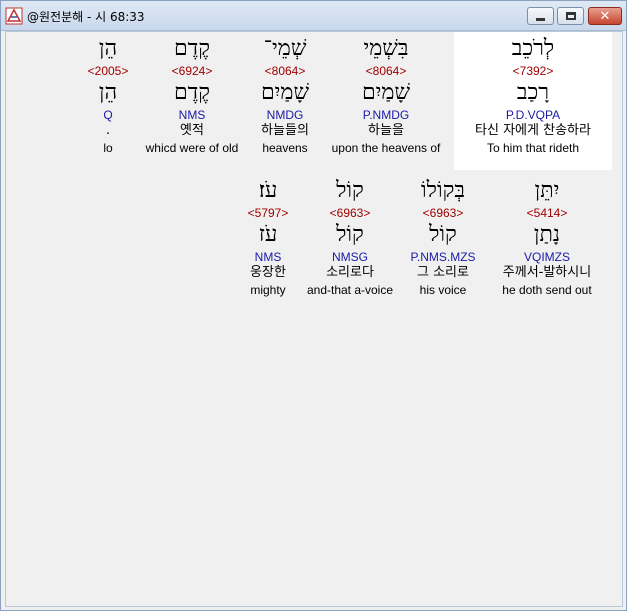 This screenshot has width=627, height=611. Describe the element at coordinates (547, 213) in the screenshot. I see `strong-number: <5414>` at that location.